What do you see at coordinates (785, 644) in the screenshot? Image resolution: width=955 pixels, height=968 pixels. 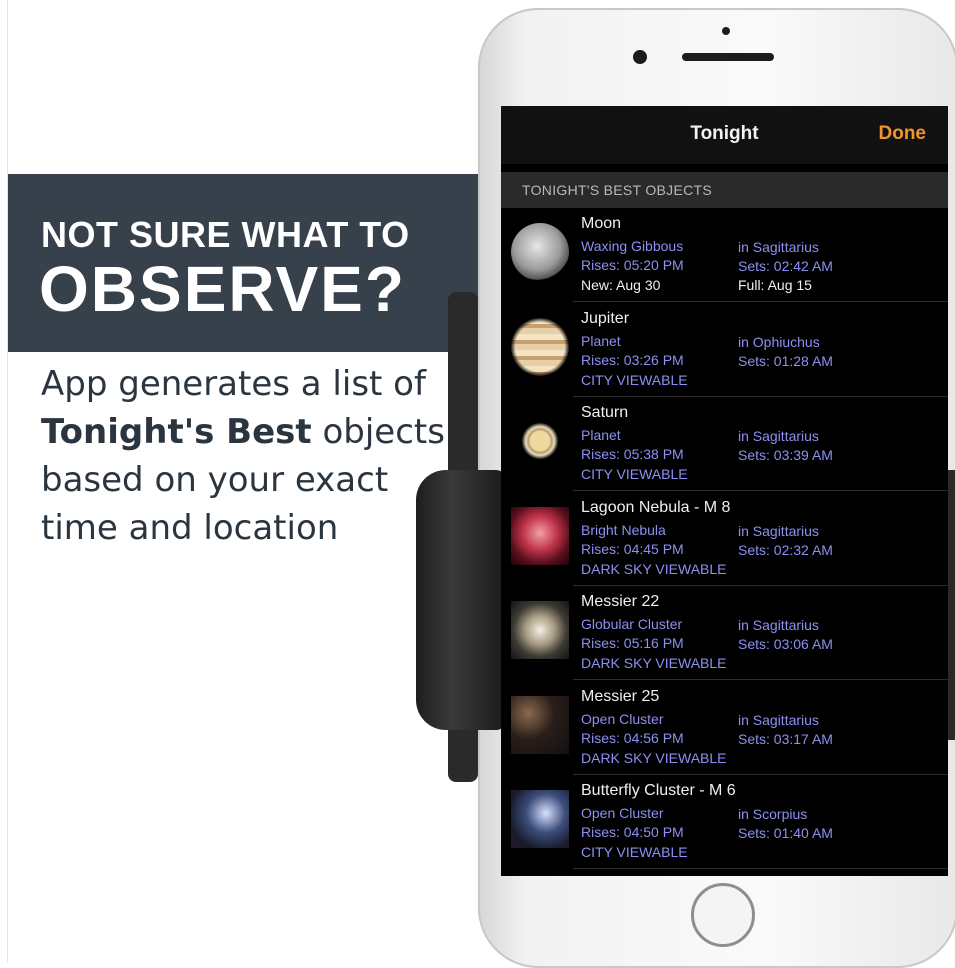 I see `object-set-time: Sets: 03:06 AM` at bounding box center [785, 644].